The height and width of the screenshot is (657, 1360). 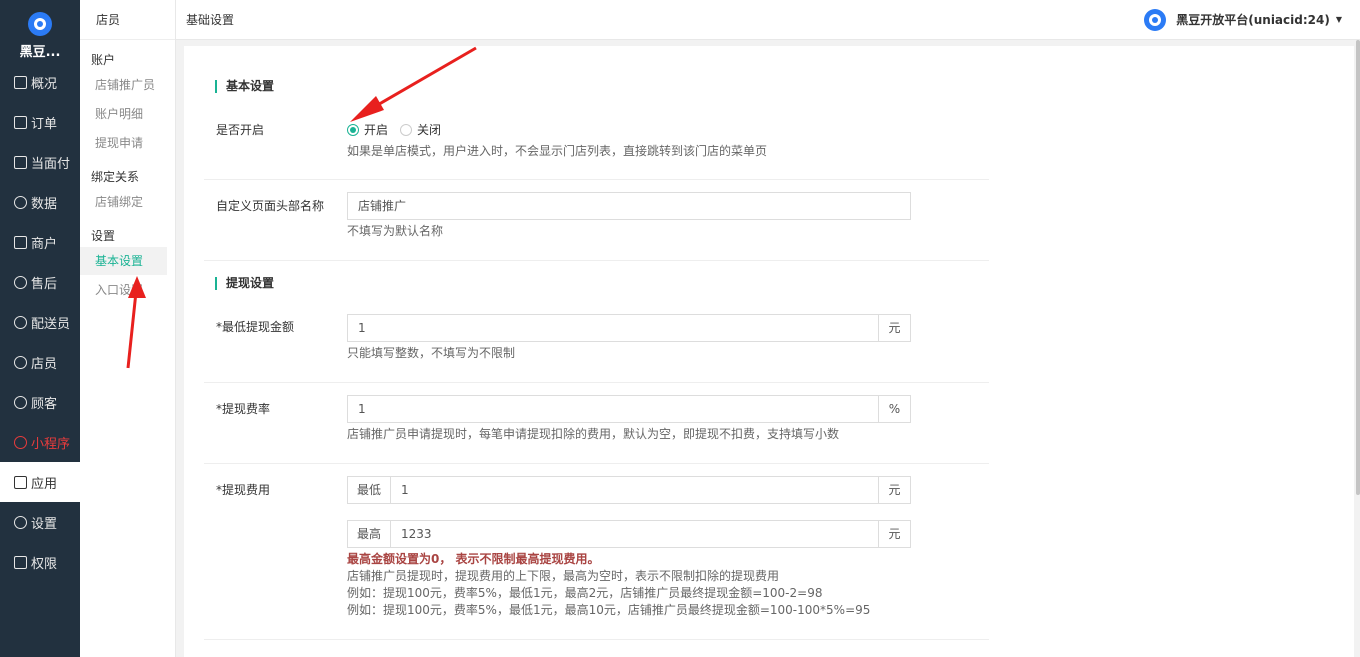 What do you see at coordinates (634, 490) in the screenshot?
I see `fee-min-input: 1` at bounding box center [634, 490].